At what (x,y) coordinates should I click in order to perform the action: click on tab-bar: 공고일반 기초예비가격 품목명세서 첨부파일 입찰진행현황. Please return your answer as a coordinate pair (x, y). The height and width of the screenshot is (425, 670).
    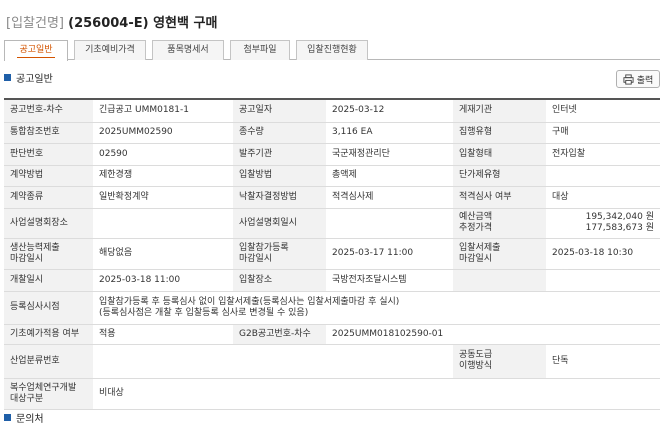
    Looking at the image, I should click on (332, 50).